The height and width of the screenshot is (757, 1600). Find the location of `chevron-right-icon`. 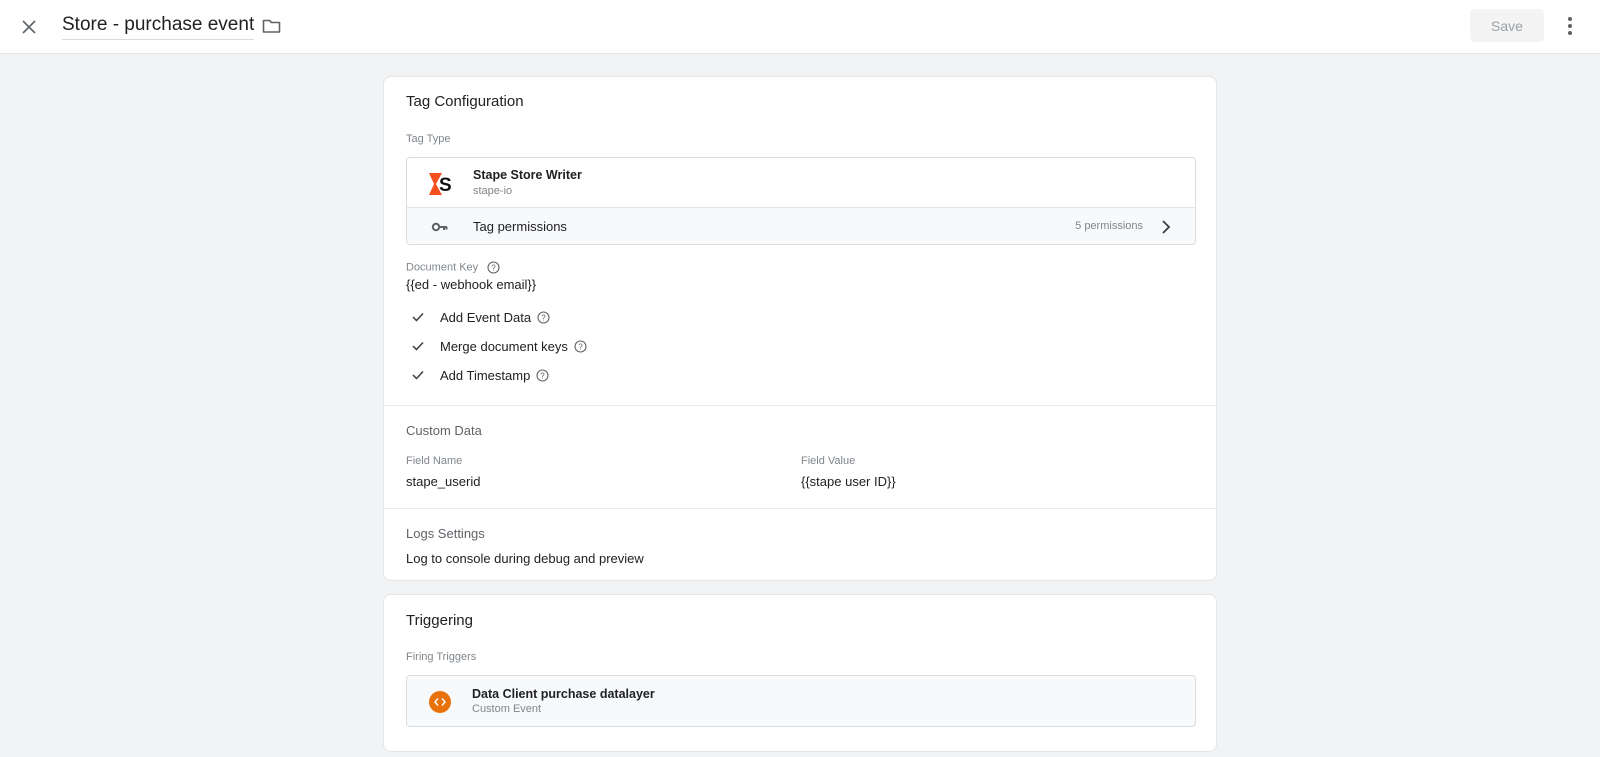

chevron-right-icon is located at coordinates (1166, 227).